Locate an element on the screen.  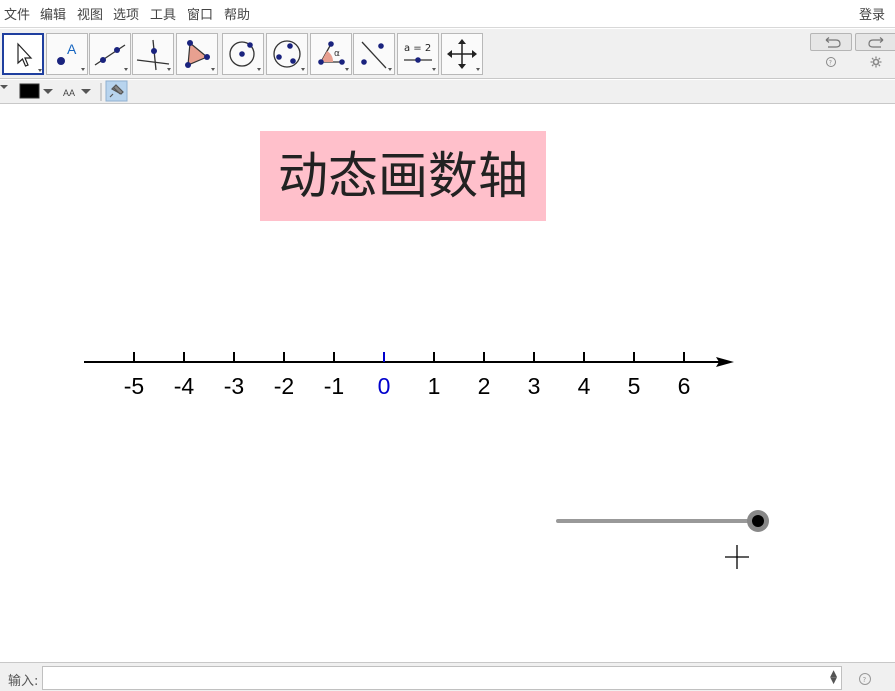
circle-three-points-tool-icon is located at coordinates (289, 55).